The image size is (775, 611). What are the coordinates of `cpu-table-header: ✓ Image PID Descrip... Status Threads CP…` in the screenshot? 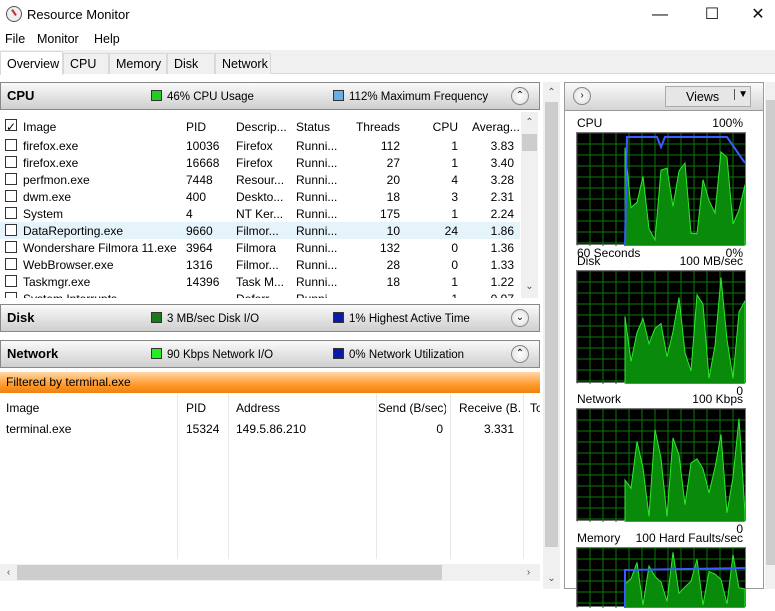 It's located at (260, 125).